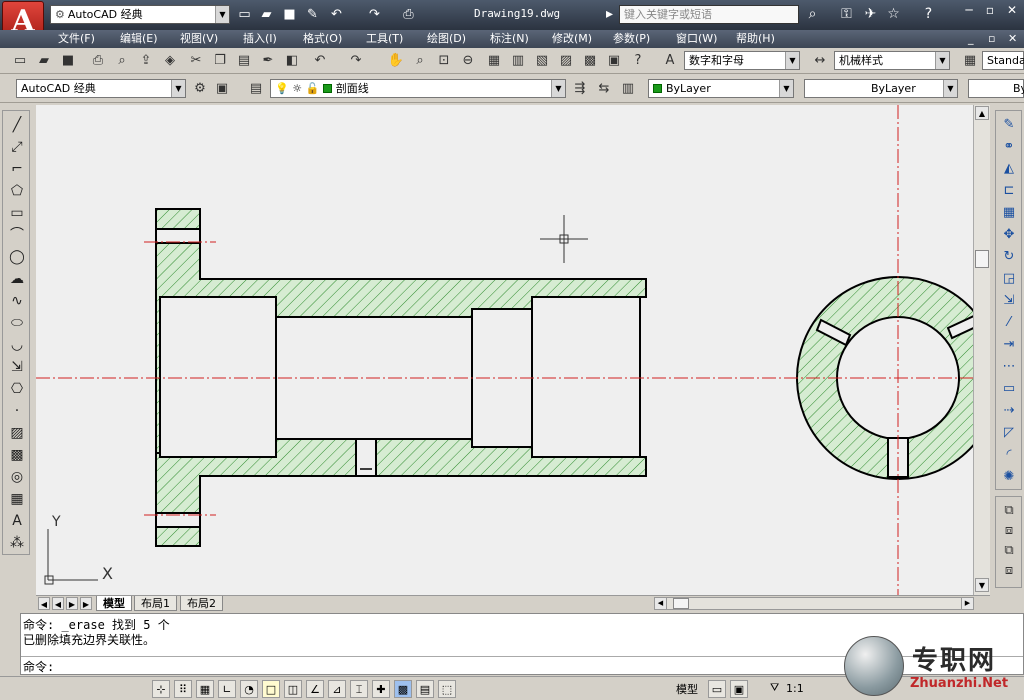 The height and width of the screenshot is (700, 1024). I want to click on send-under-icon: ⧈, so click(1009, 571).